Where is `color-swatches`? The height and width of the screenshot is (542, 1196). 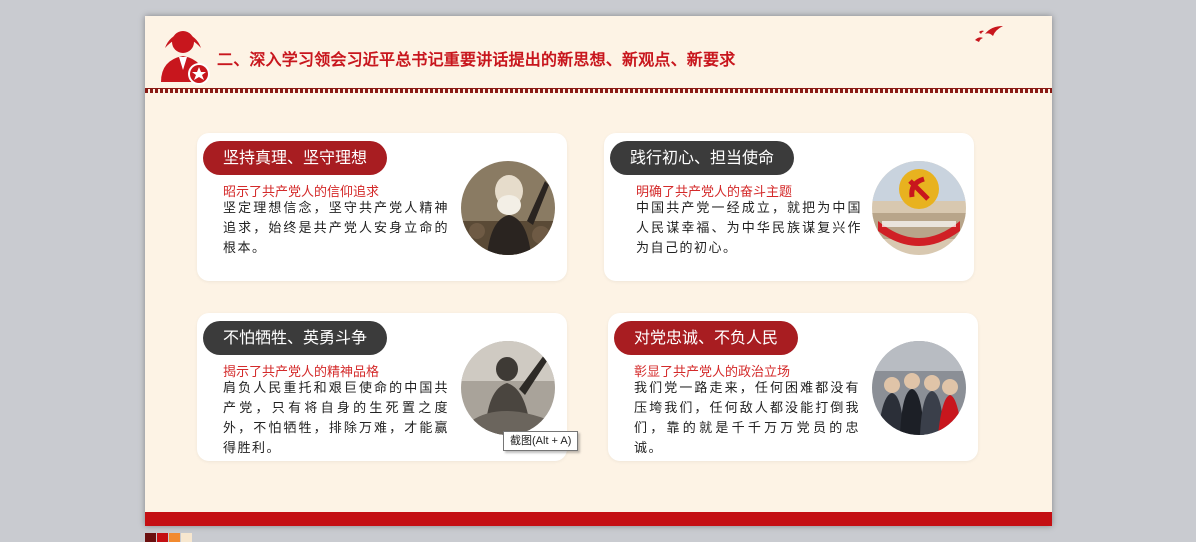
color-swatches is located at coordinates (169, 537).